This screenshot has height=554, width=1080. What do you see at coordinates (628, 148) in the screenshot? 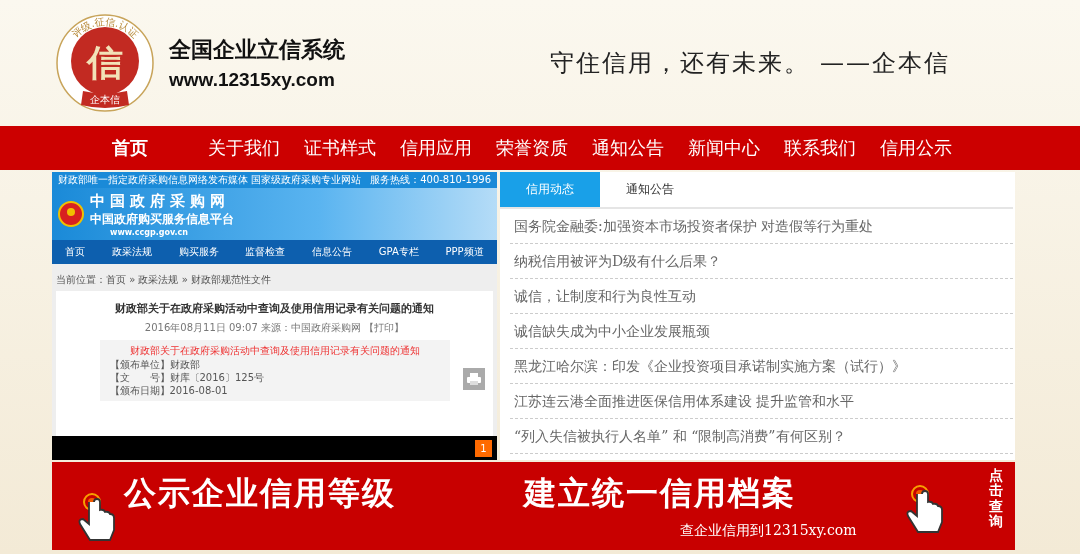
I see `nav-link: 通知公告` at bounding box center [628, 148].